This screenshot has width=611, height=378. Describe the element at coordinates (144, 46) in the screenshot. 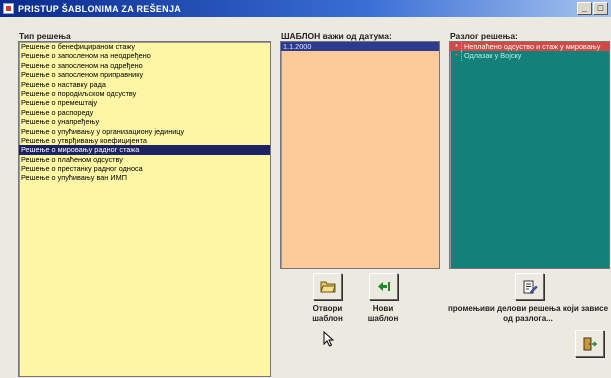

I see `list-item: Решење о бенефицираном стажу` at that location.